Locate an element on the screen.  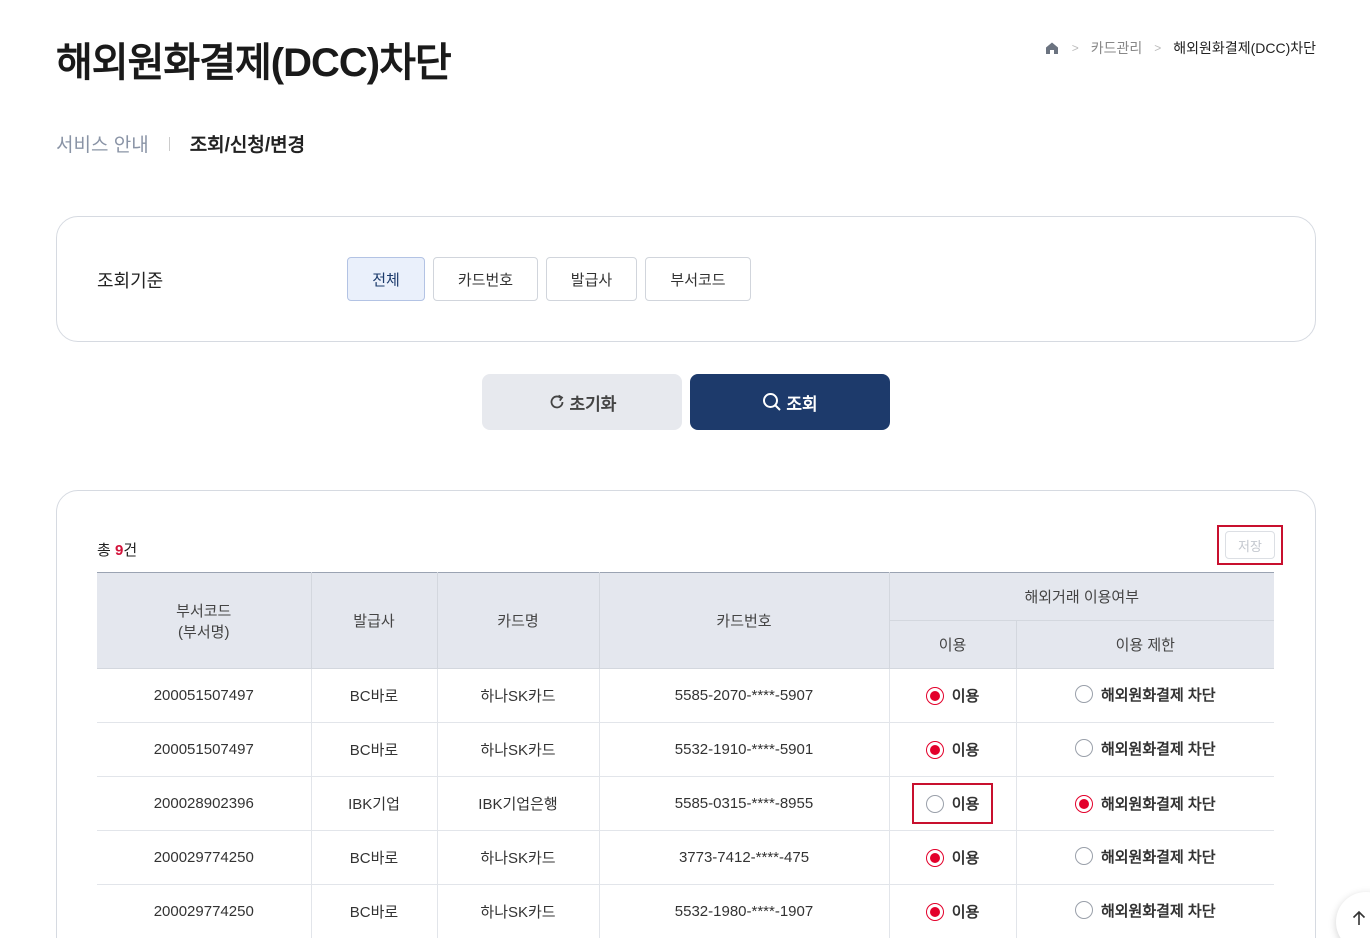
reset-button: 초기화 is located at coordinates (582, 402).